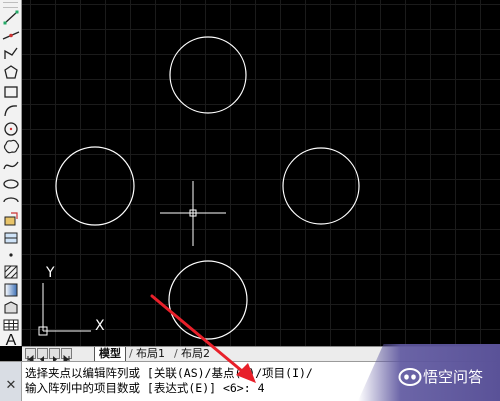 The height and width of the screenshot is (401, 500). I want to click on ucs-y-label: Y, so click(50, 273).